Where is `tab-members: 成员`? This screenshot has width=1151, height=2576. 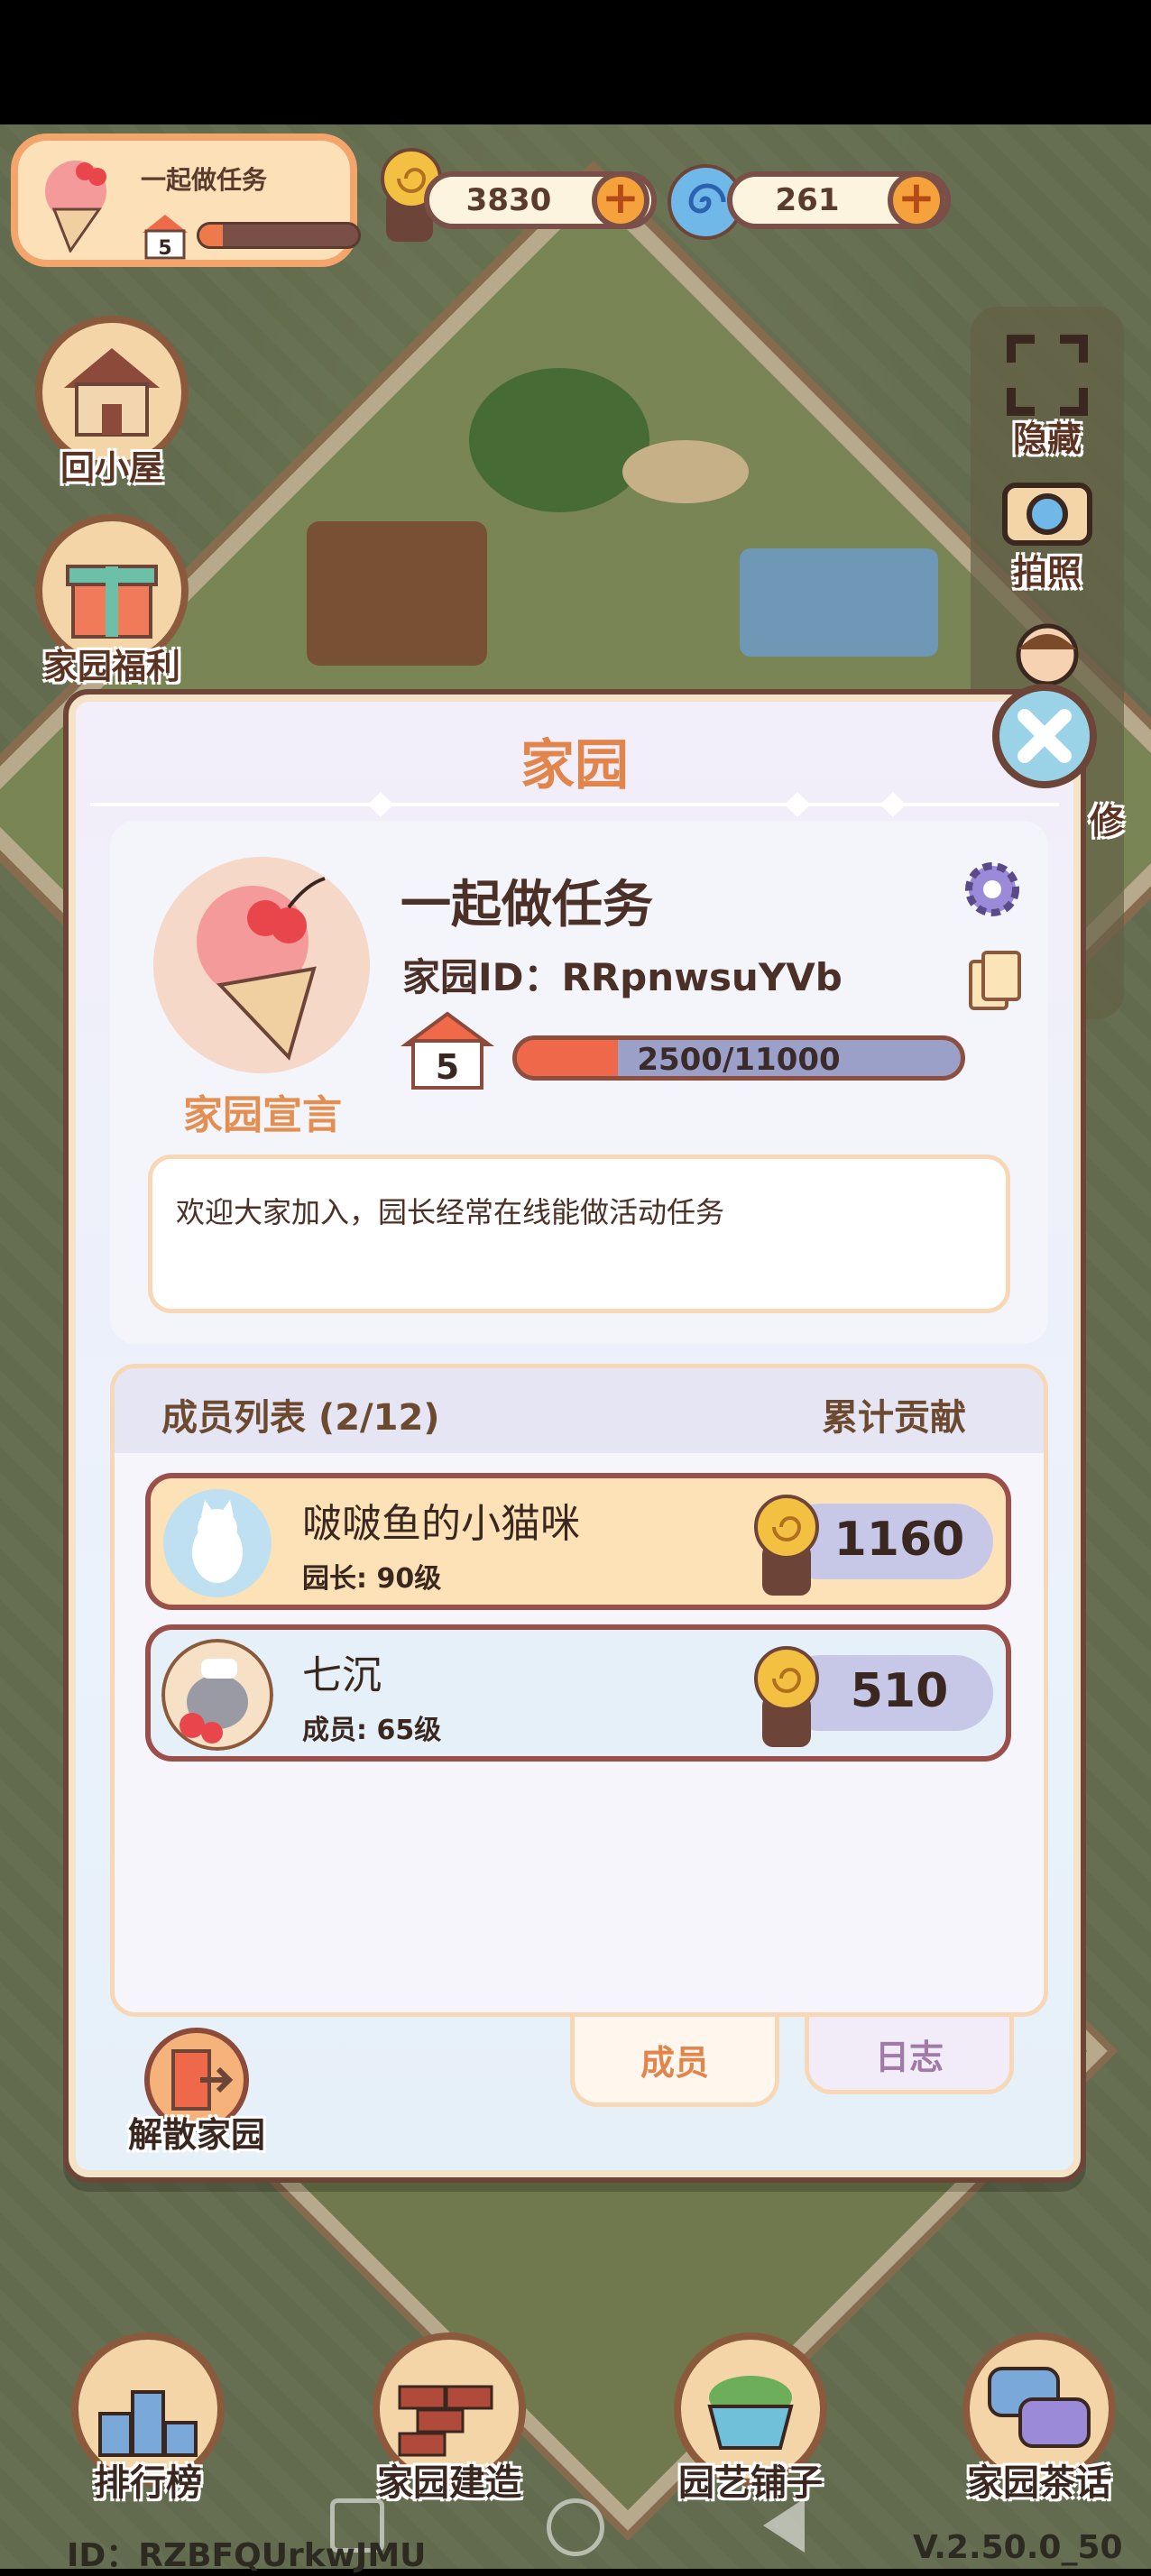
tab-members: 成员 is located at coordinates (674, 2062).